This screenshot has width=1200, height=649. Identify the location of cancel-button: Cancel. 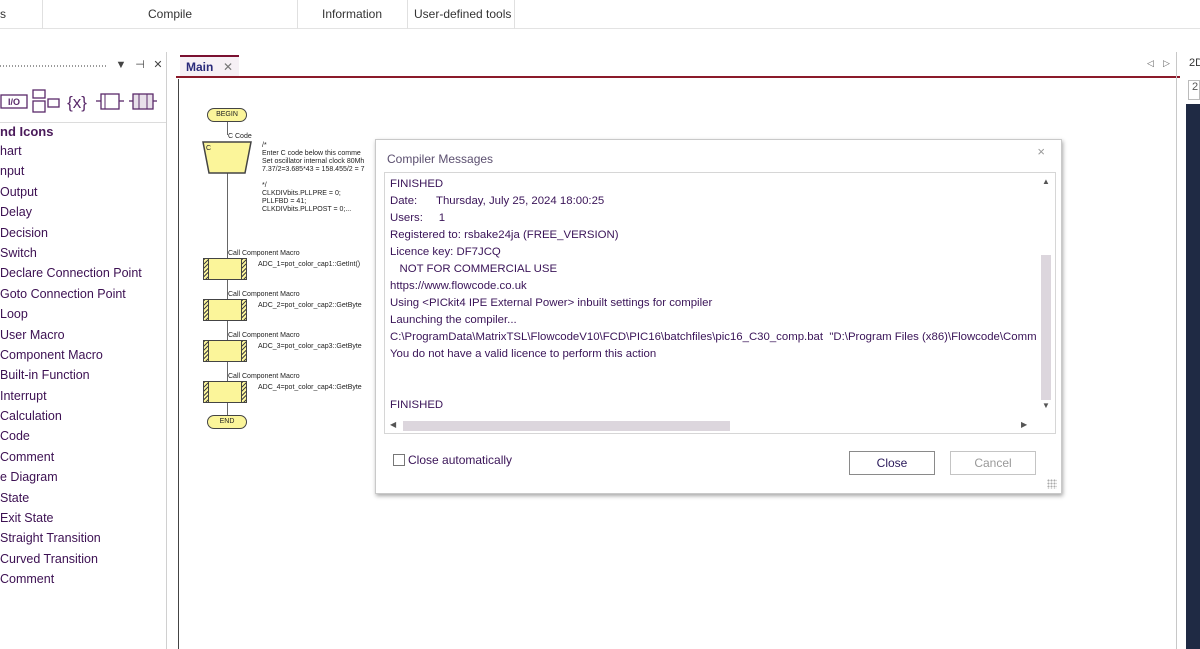
(993, 463).